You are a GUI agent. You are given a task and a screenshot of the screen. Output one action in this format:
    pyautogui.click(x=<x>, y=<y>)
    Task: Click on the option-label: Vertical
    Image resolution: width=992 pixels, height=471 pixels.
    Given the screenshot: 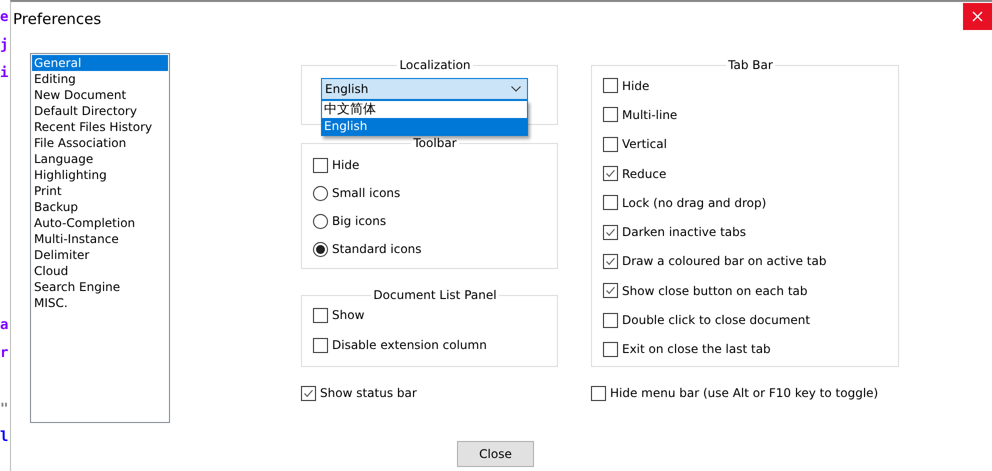 What is the action you would take?
    pyautogui.click(x=644, y=144)
    